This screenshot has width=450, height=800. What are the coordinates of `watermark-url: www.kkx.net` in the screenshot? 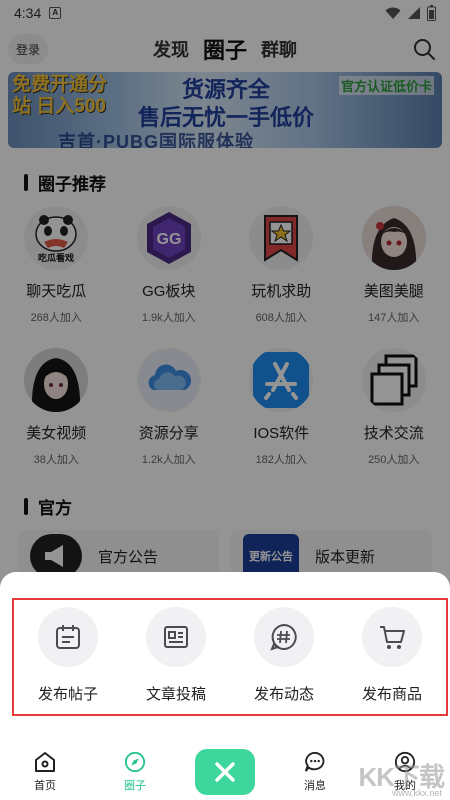 It's located at (416, 793).